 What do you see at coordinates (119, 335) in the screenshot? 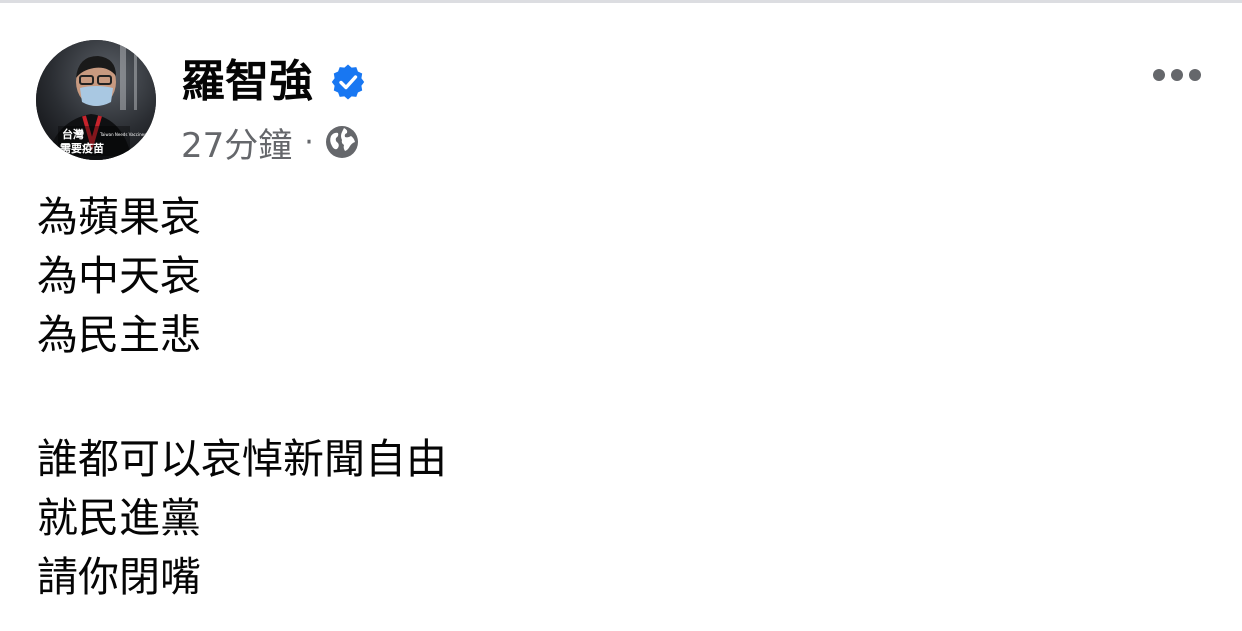
I see `post-line: 為民主悲` at bounding box center [119, 335].